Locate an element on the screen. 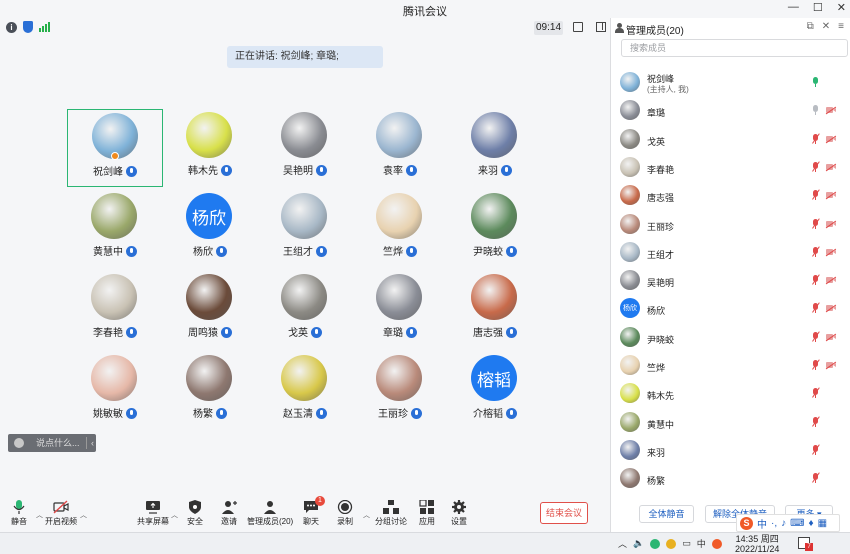 The height and width of the screenshot is (554, 850). member-row: 竺烨 is located at coordinates (730, 365).